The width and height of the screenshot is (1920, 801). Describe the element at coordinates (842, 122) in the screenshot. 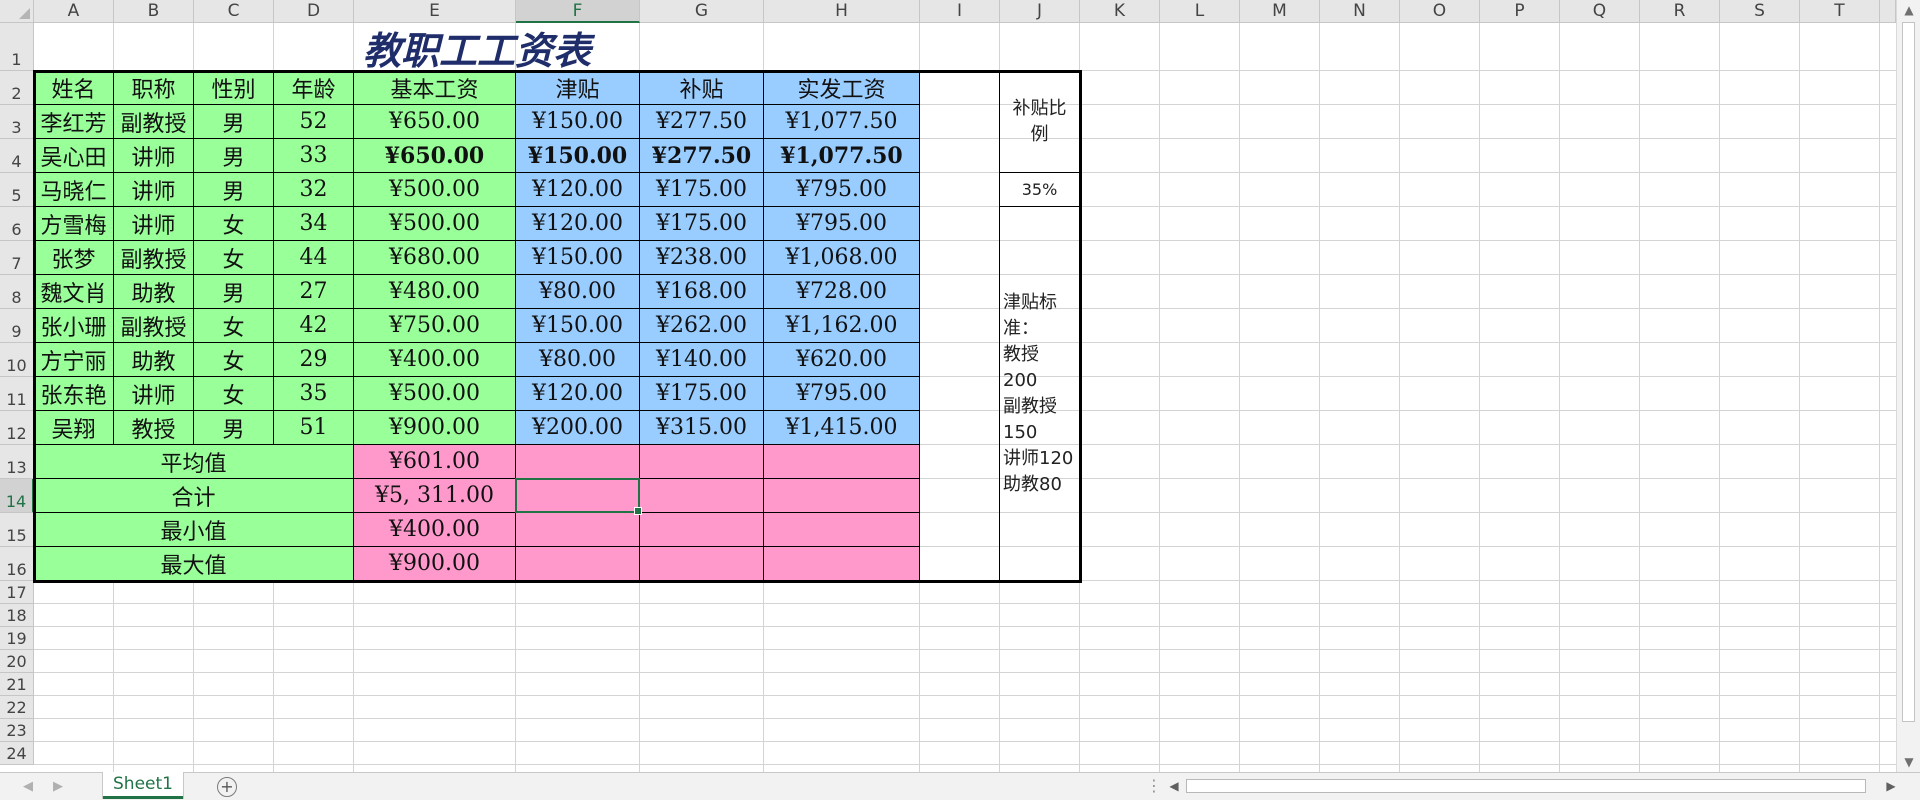

I see `data-cell: ¥1,077.50` at that location.